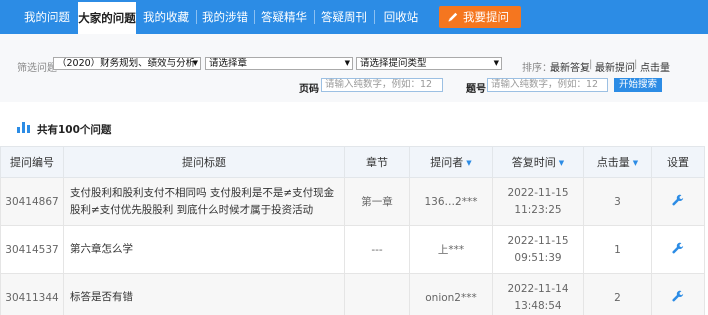 Image resolution: width=708 pixels, height=315 pixels. I want to click on header-chapter: 章节, so click(377, 162).